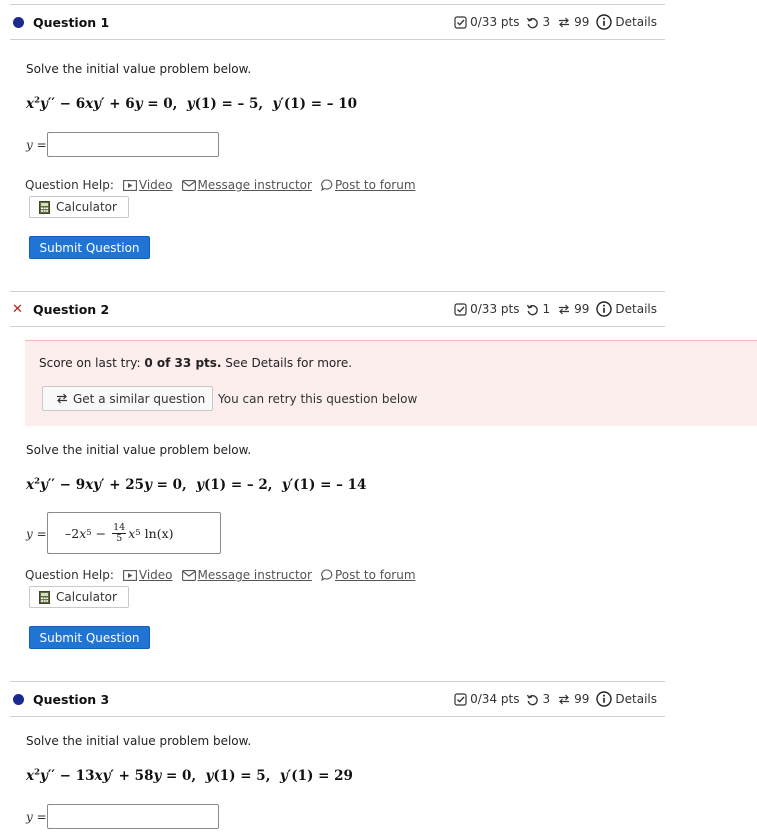 Image resolution: width=757 pixels, height=839 pixels. I want to click on attempts-indicator: 1, so click(538, 309).